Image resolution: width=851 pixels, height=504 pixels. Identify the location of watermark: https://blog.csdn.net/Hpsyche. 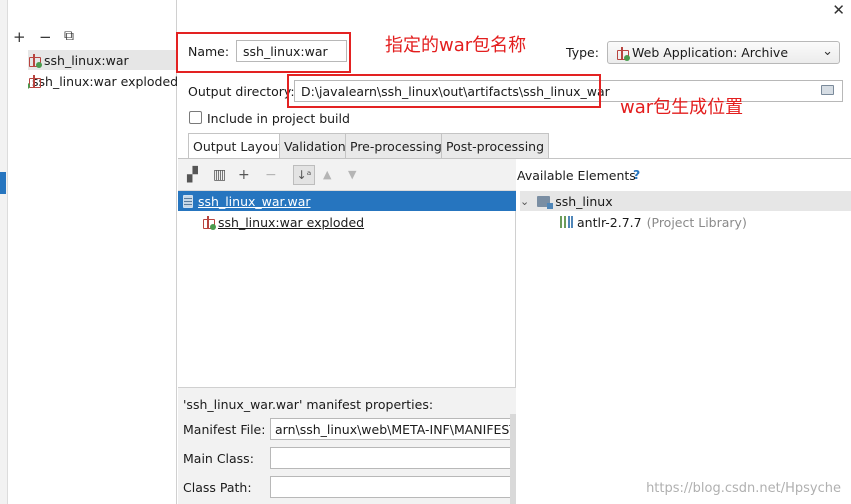
(743, 488).